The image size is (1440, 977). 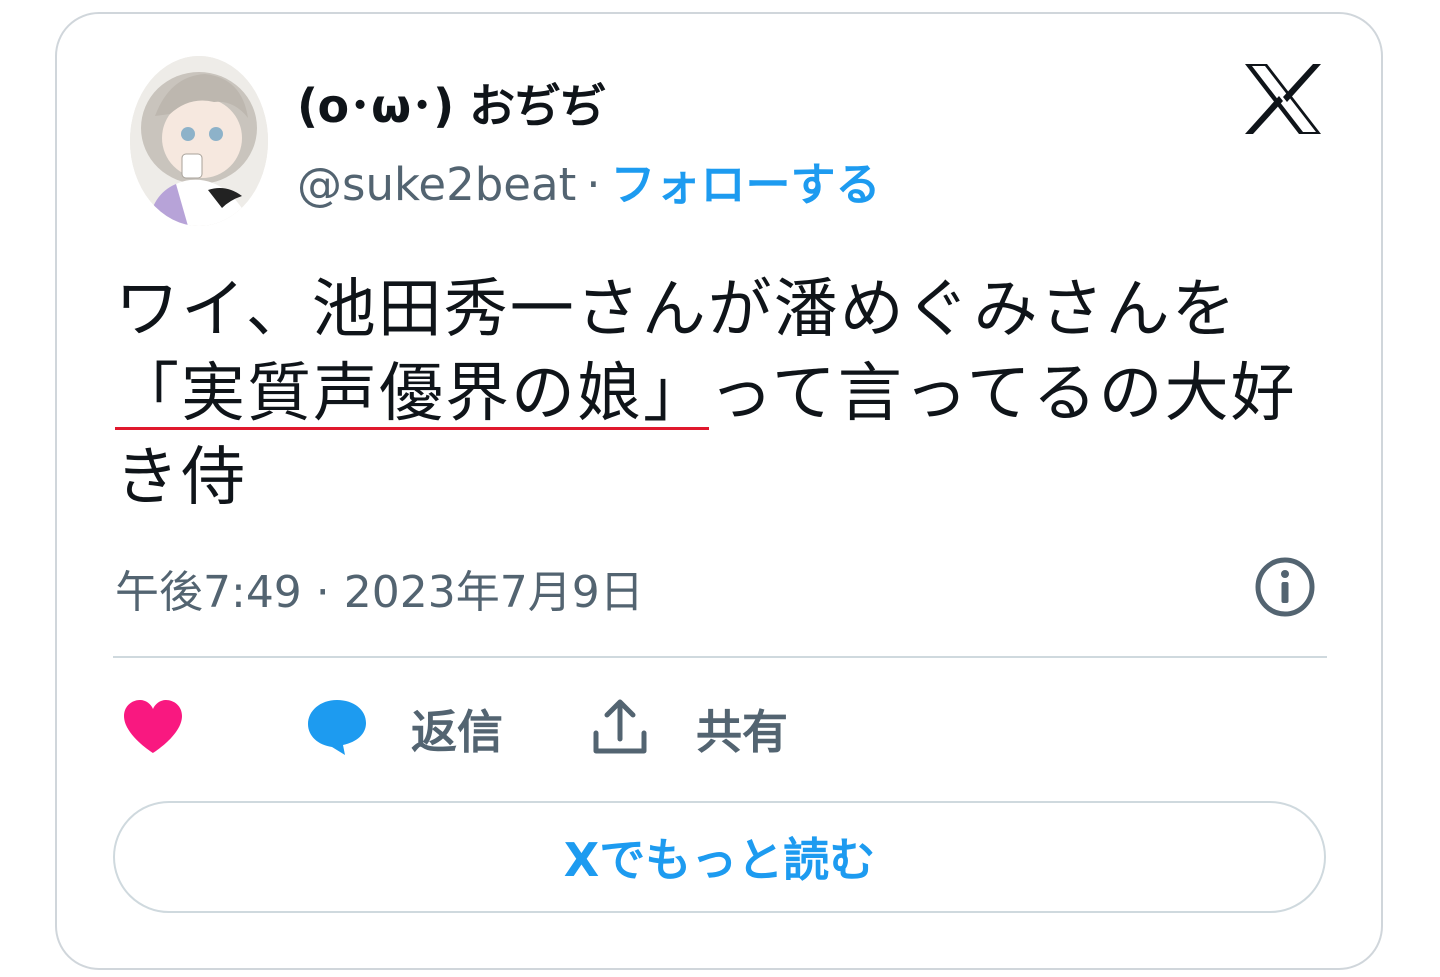 I want to click on avatar-illustration, so click(x=199, y=141).